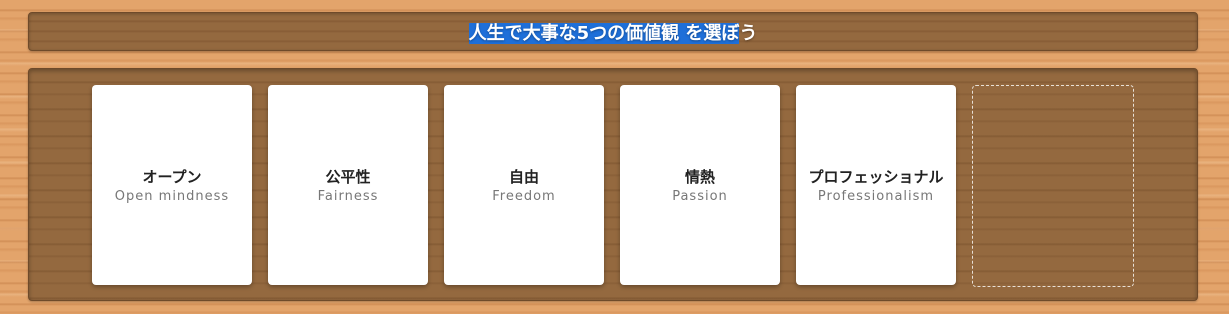 The image size is (1229, 314). Describe the element at coordinates (523, 177) in the screenshot. I see `card-title: 自由` at that location.